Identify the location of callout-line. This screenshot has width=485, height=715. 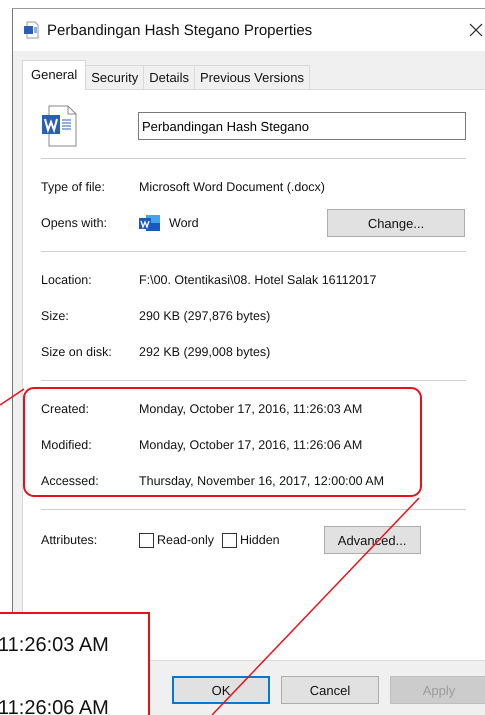
(12, 397).